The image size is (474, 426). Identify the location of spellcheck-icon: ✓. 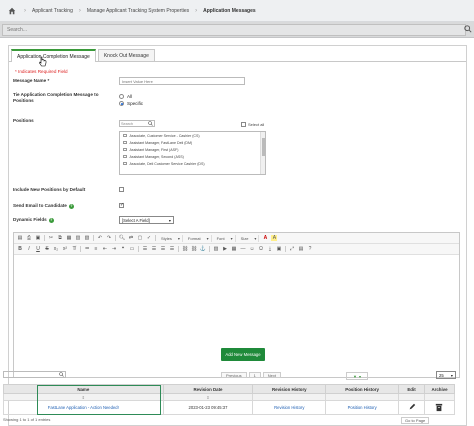
(149, 238).